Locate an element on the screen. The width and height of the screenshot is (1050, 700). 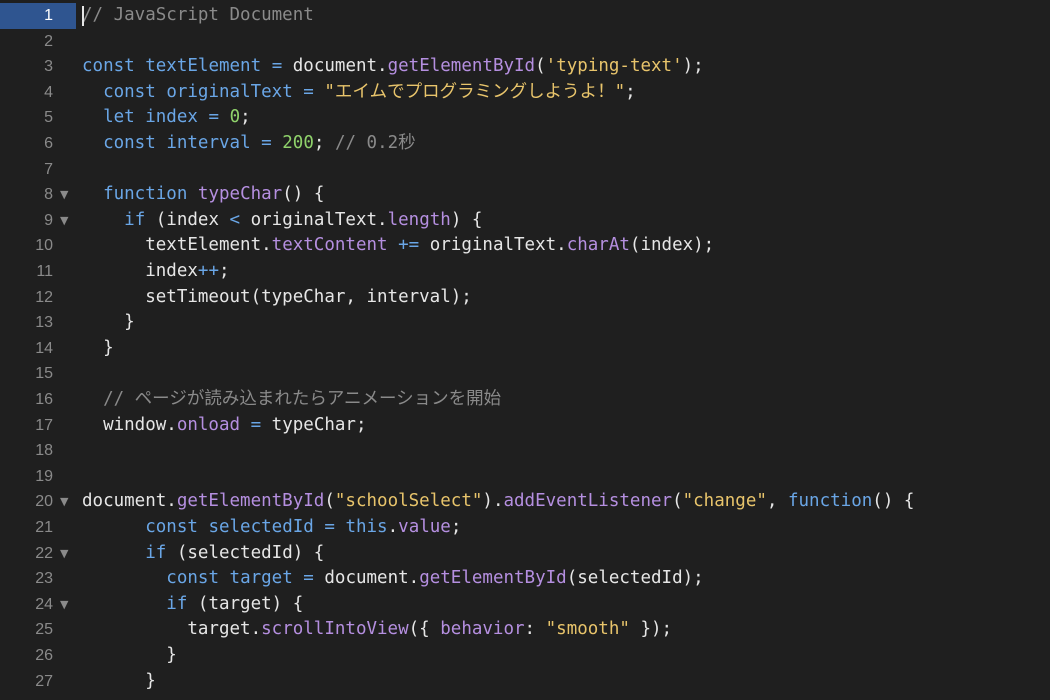
code-token: getElementById is located at coordinates (250, 501).